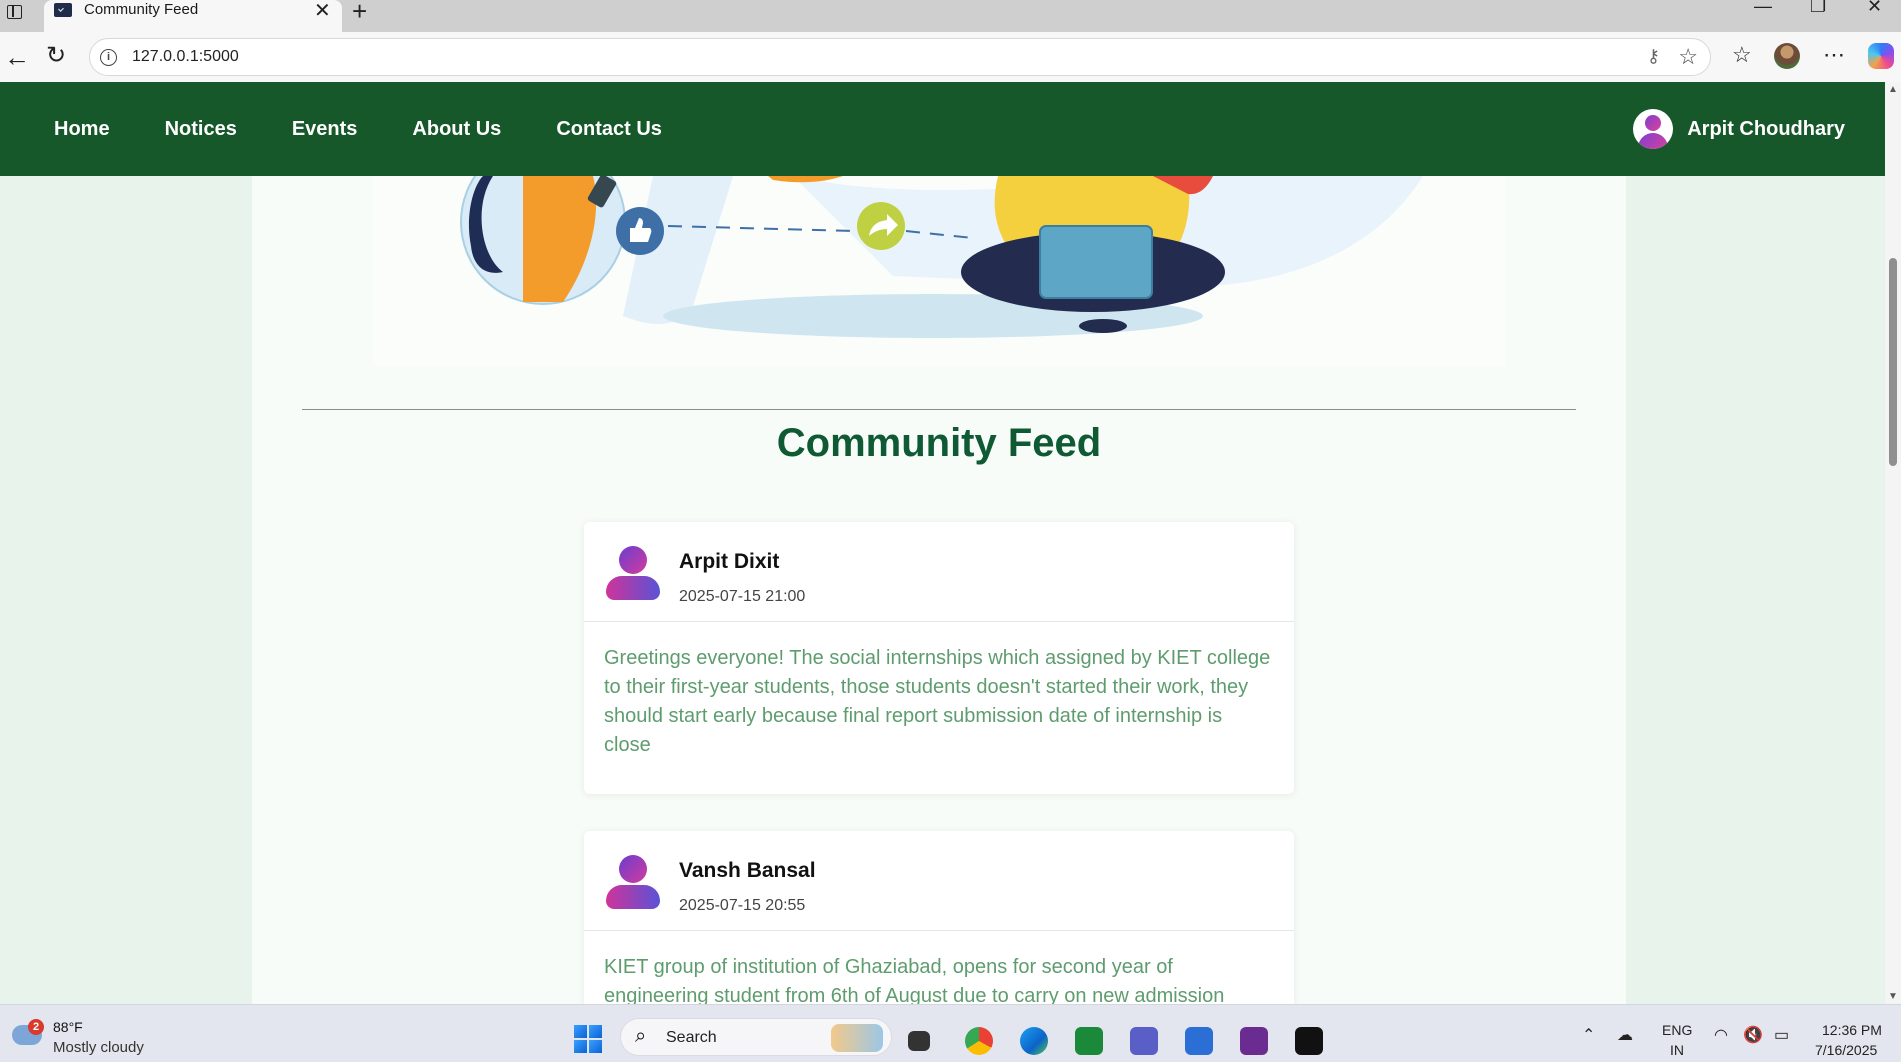 The height and width of the screenshot is (1062, 1901). What do you see at coordinates (857, 1038) in the screenshot?
I see `search-highlight-image` at bounding box center [857, 1038].